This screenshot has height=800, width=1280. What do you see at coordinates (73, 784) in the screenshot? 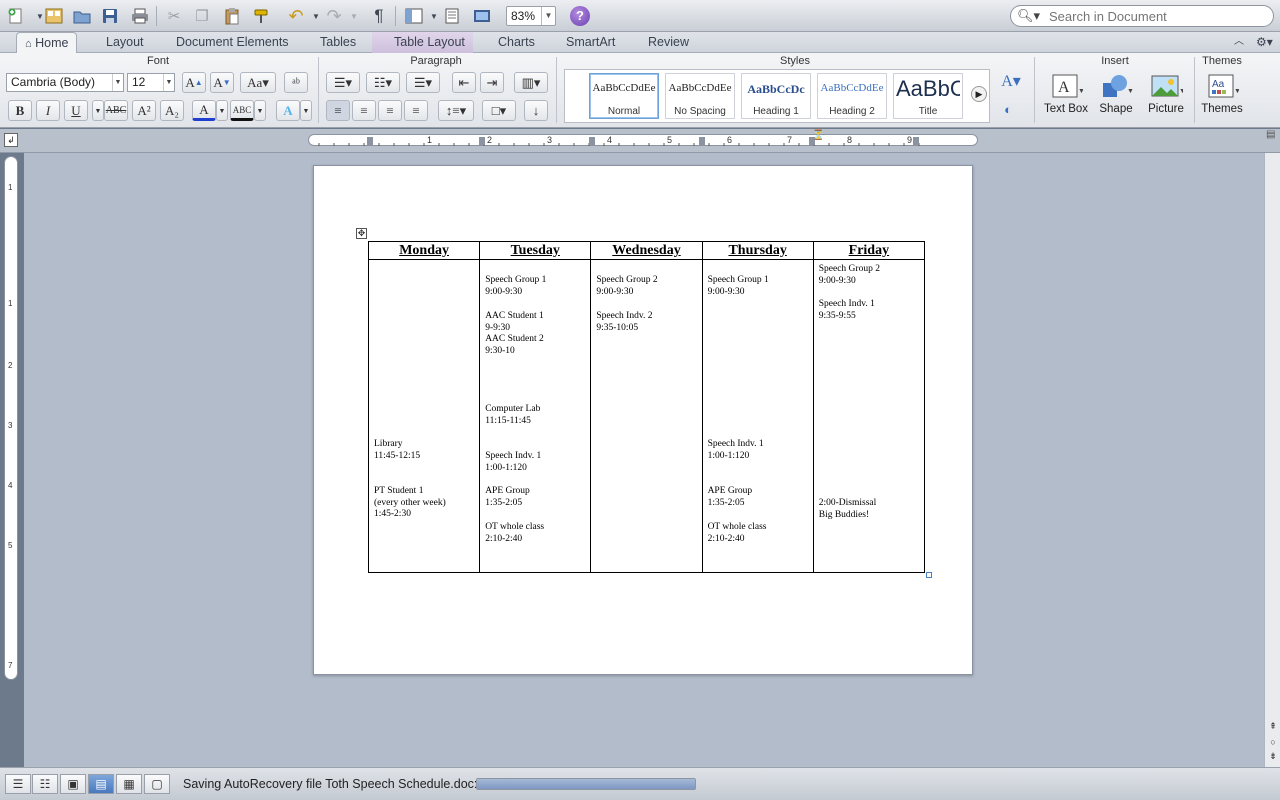
I see `publishing-layout-icon: ▣` at bounding box center [73, 784].